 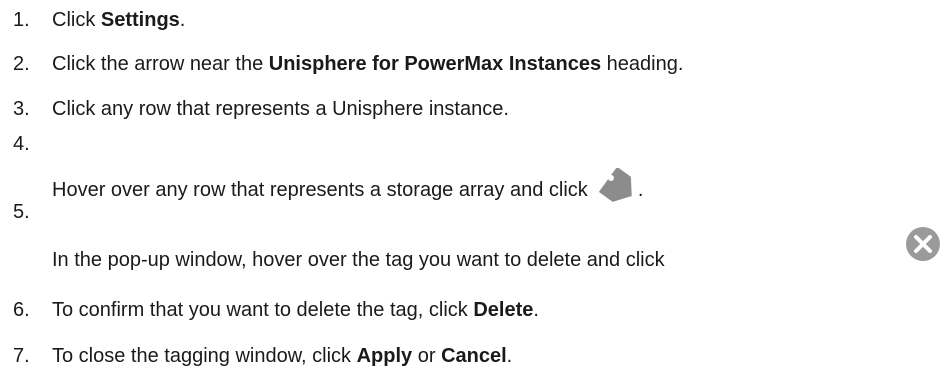 I want to click on step-4-after: ., so click(x=640, y=190).